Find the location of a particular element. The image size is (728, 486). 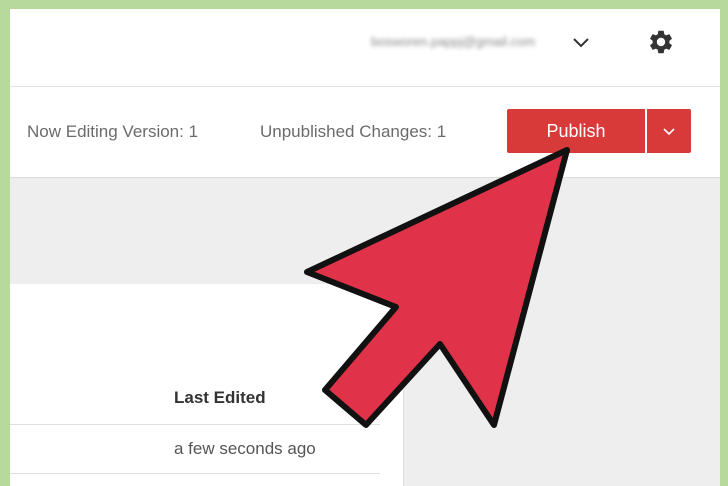

publish-button: Publish is located at coordinates (576, 131).